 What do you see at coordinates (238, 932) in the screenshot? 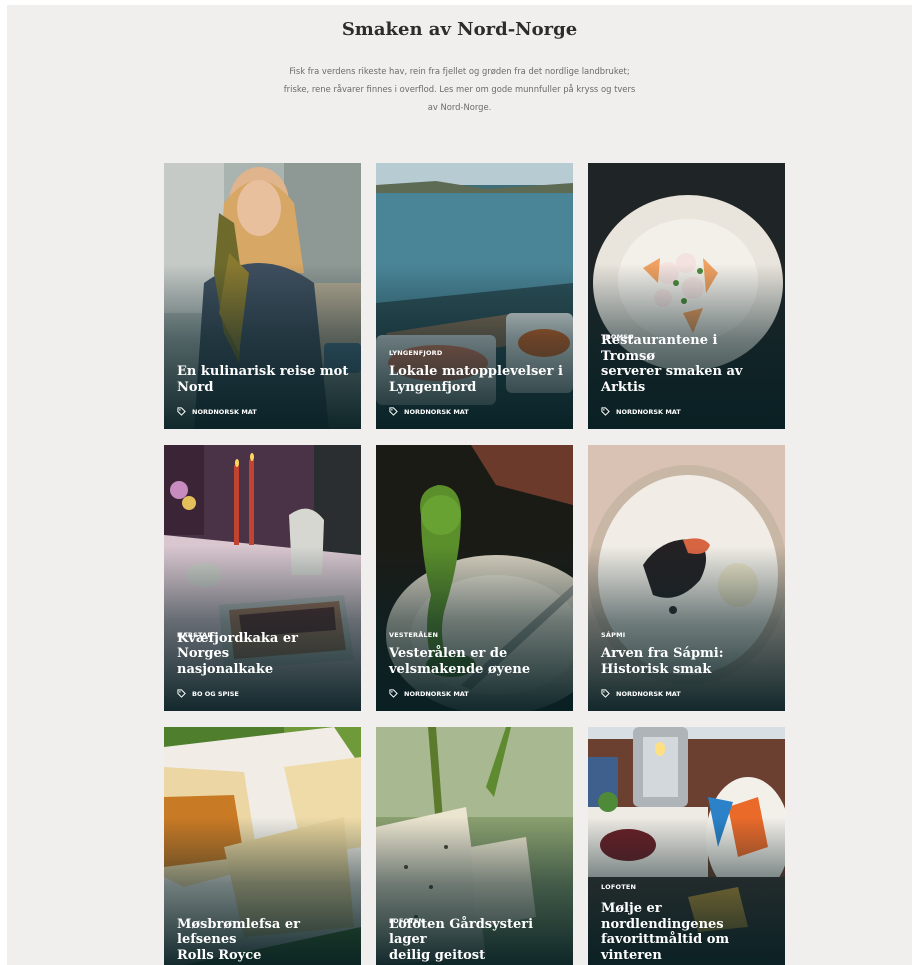
I see `title-line: Møsbrømlefsa er lefsenes` at bounding box center [238, 932].